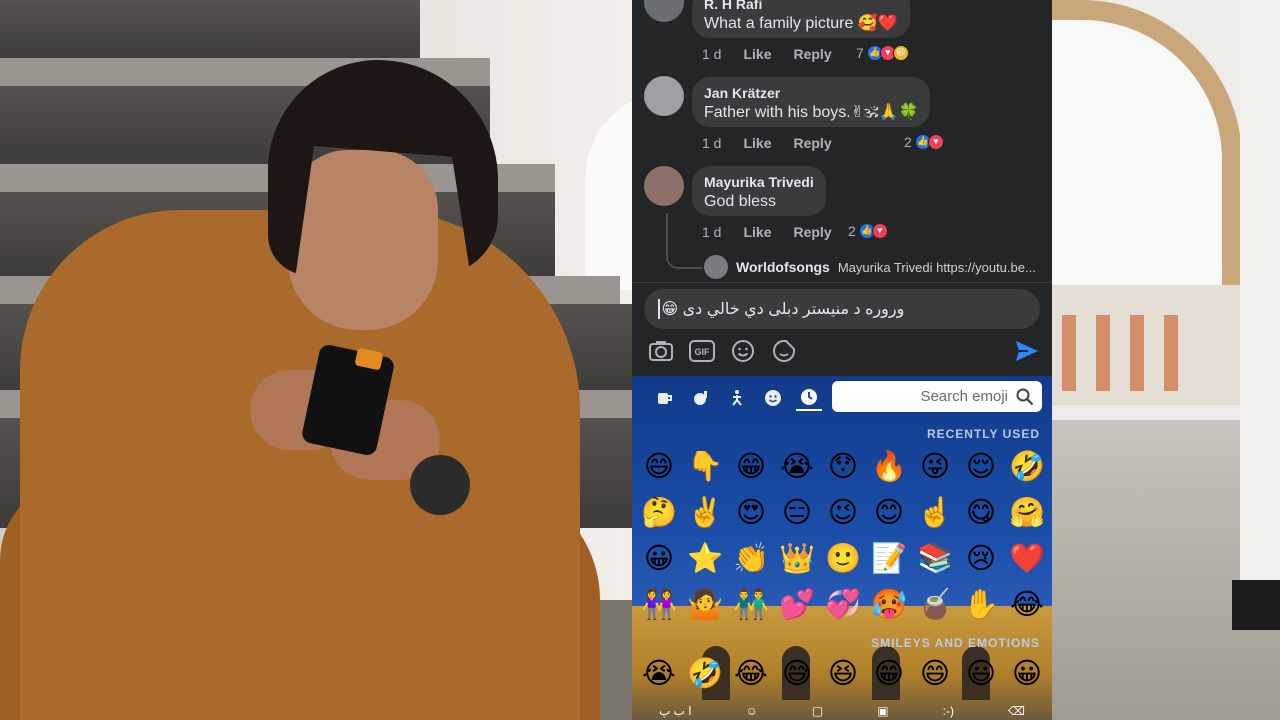  Describe the element at coordinates (702, 351) in the screenshot. I see `gif-icon: GIF` at that location.